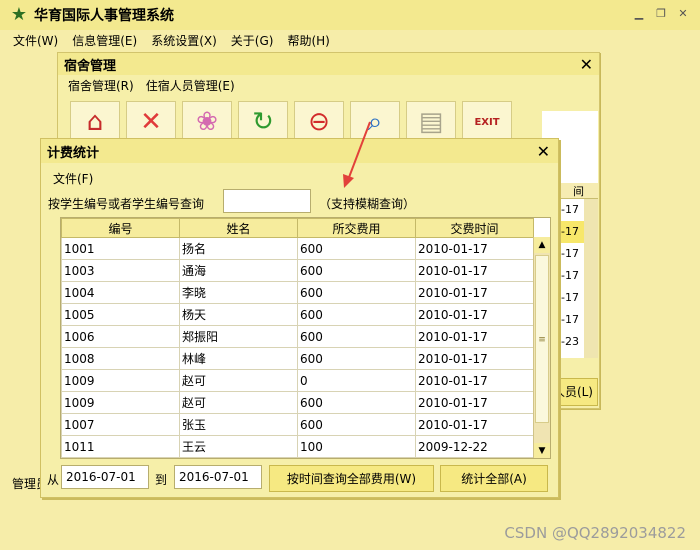  What do you see at coordinates (595, 533) in the screenshot?
I see `watermark: CSDN @QQ2892034822` at bounding box center [595, 533].